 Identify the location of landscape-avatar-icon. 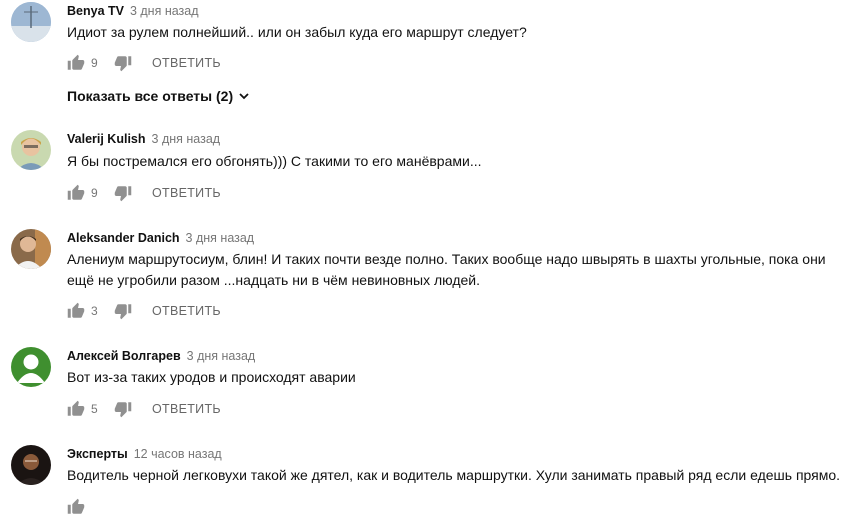
(31, 22).